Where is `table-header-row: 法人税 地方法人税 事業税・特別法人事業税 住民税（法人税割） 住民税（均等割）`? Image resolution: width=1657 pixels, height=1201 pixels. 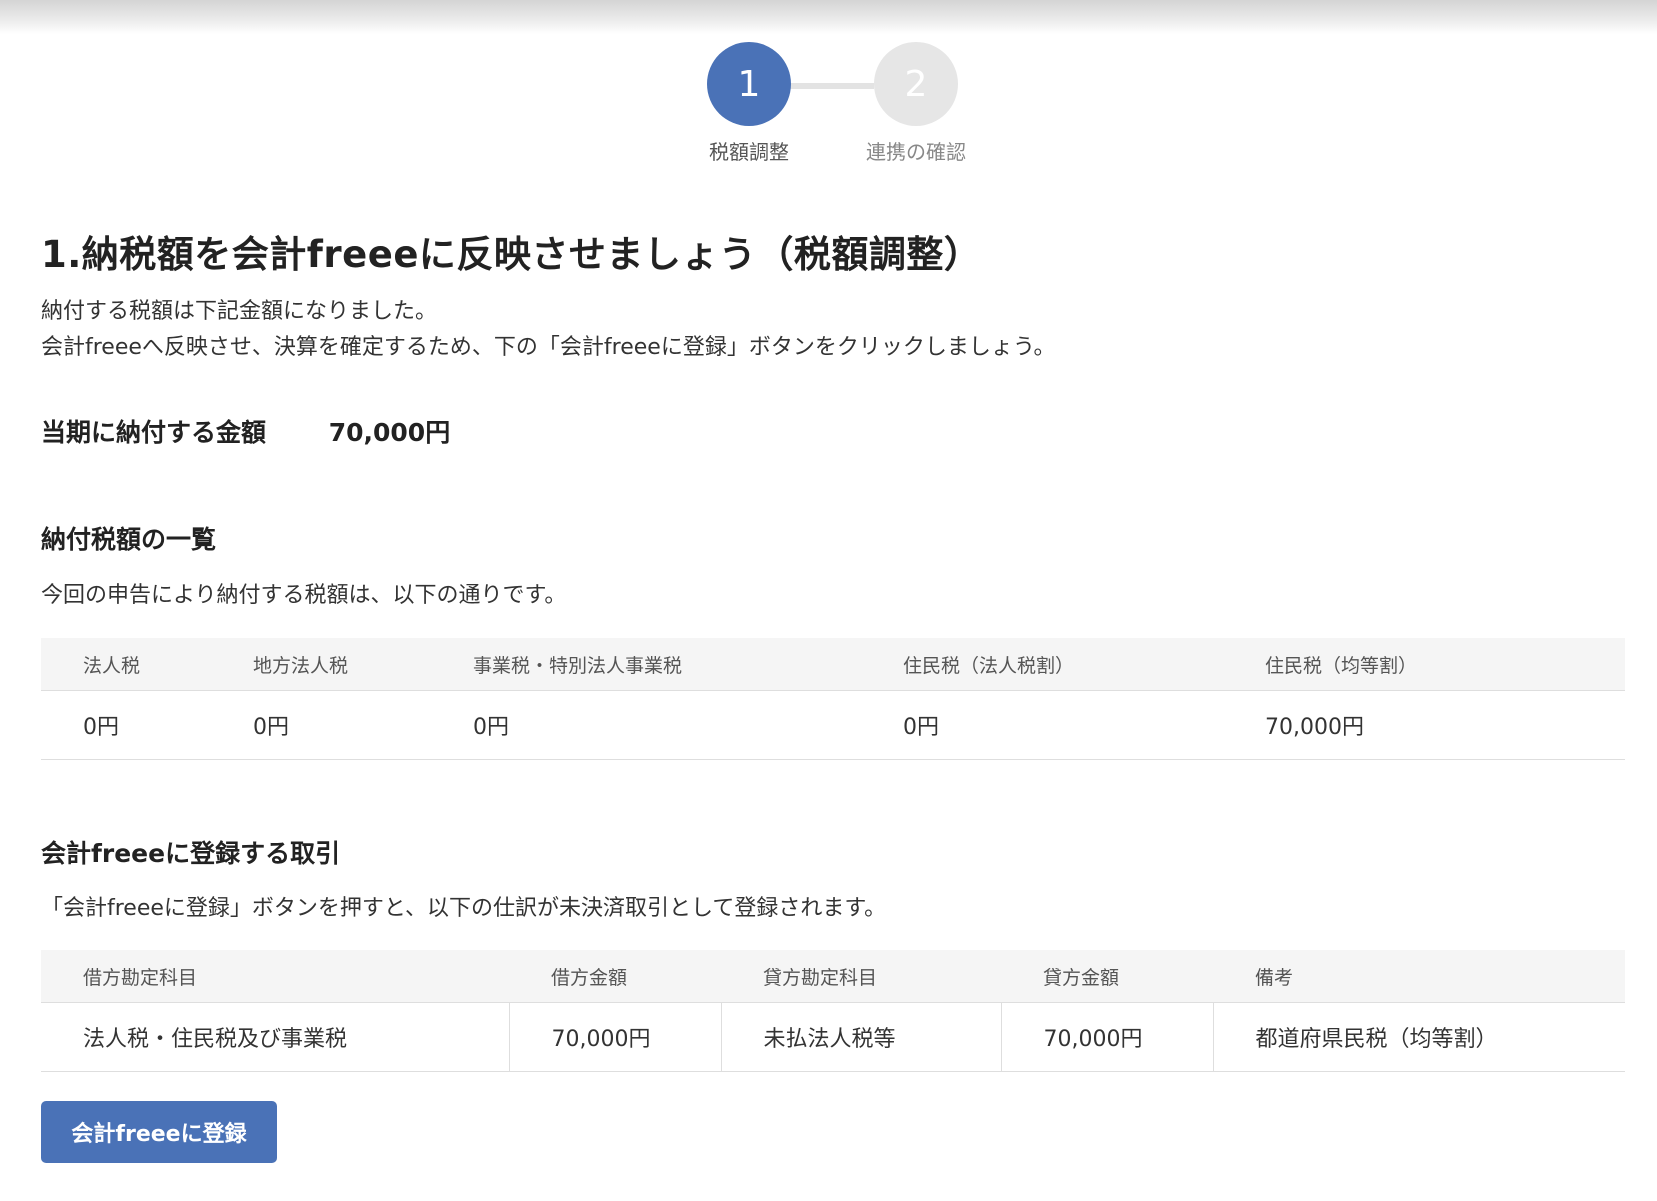
table-header-row: 法人税 地方法人税 事業税・特別法人事業税 住民税（法人税割） 住民税（均等割） is located at coordinates (833, 664).